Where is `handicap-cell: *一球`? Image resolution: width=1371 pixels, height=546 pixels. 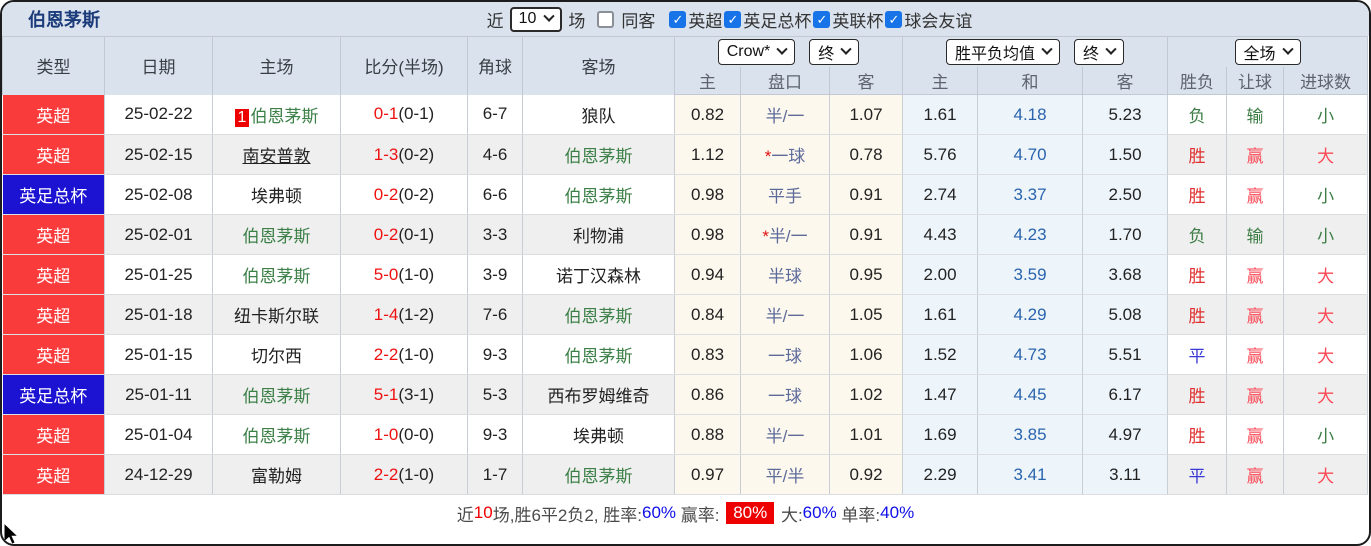 handicap-cell: *一球 is located at coordinates (785, 154).